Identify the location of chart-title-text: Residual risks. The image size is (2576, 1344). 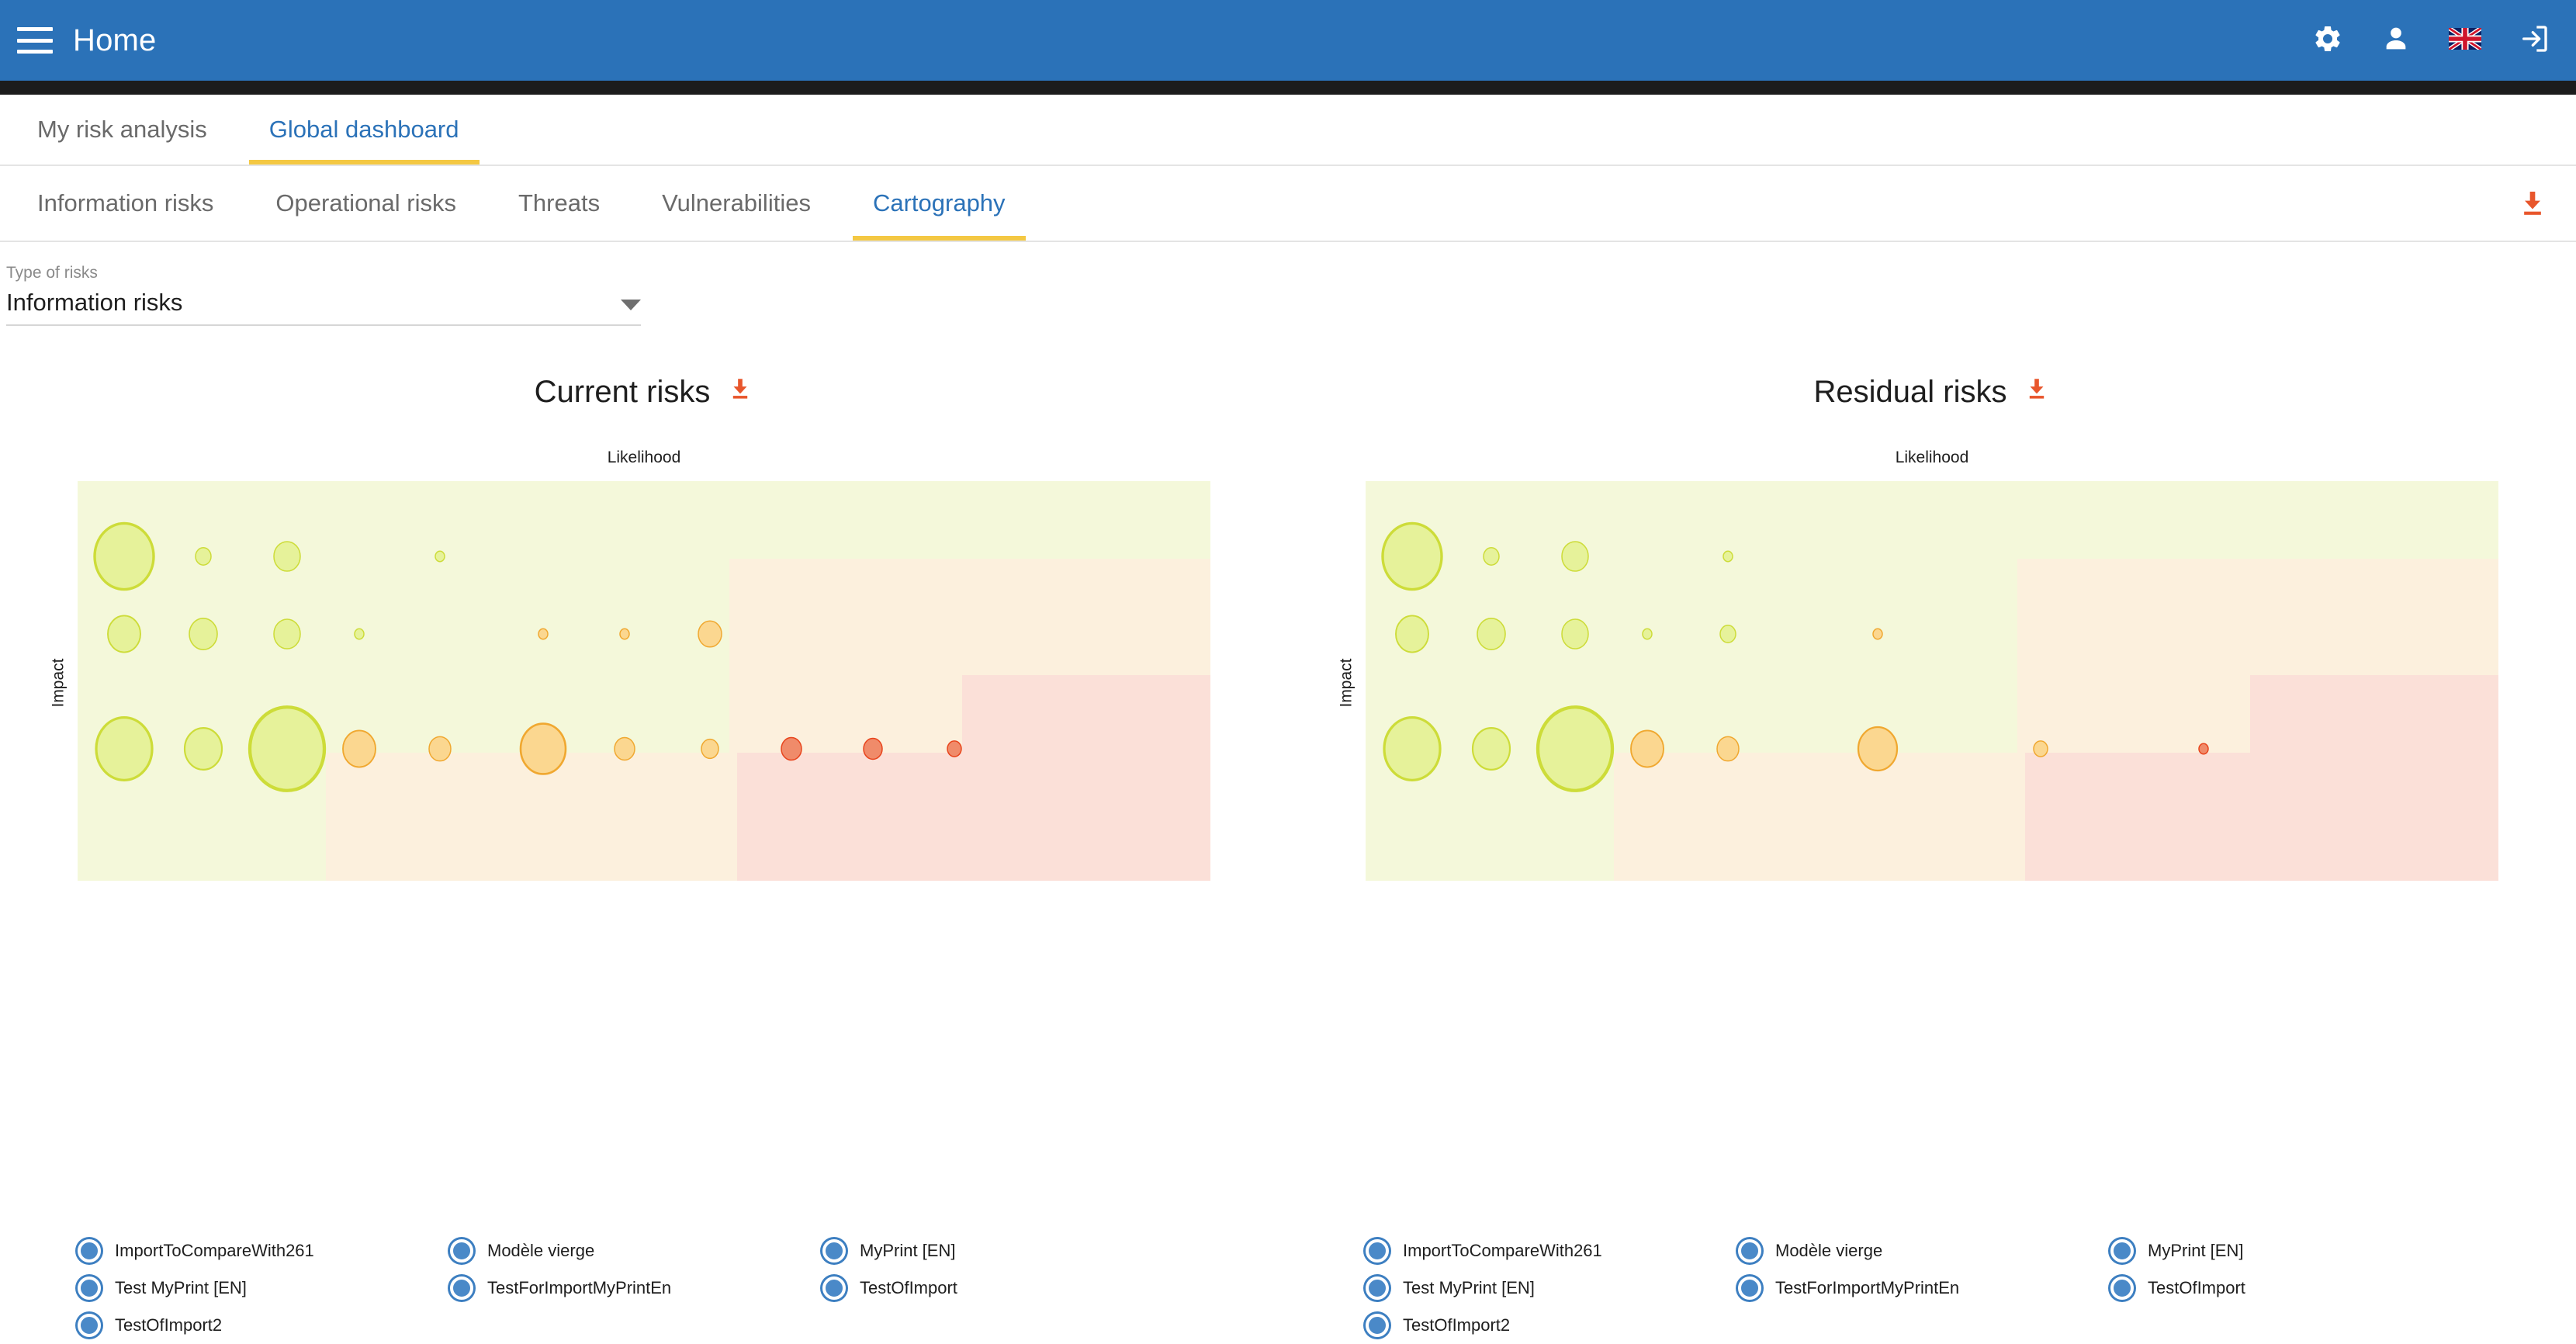
(1910, 392).